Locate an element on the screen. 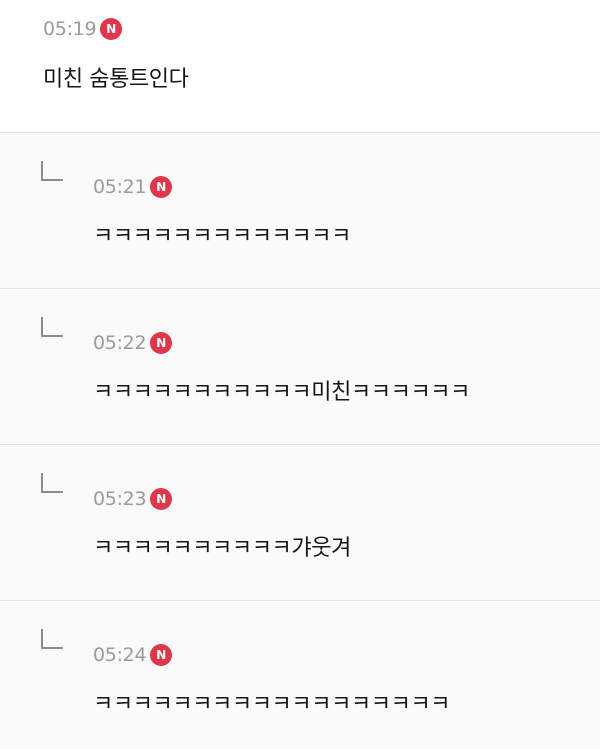  reply-timestamp: 05:21 is located at coordinates (120, 187).